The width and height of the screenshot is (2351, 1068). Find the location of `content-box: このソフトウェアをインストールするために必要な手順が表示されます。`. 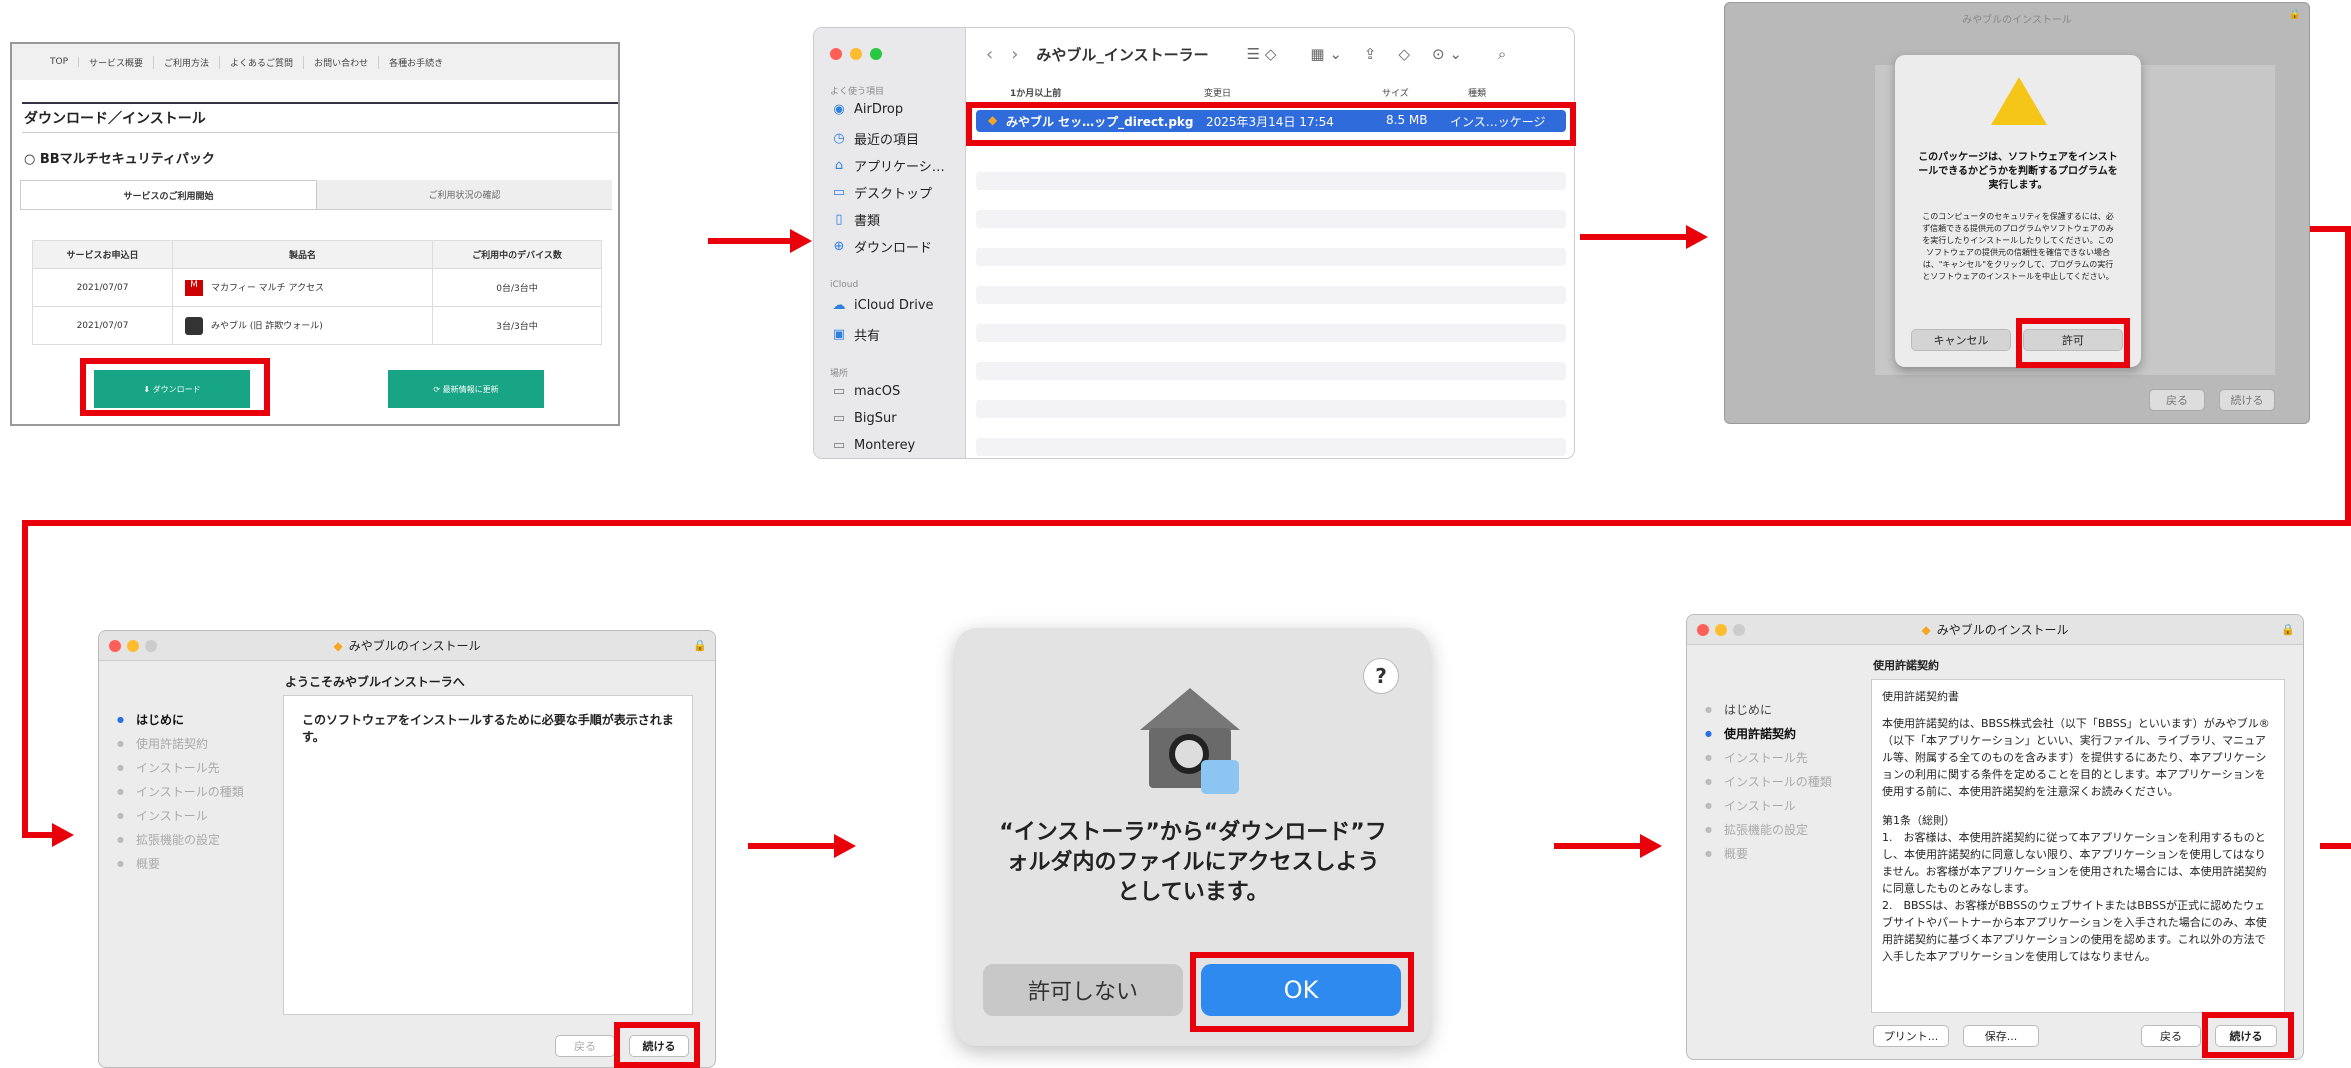

content-box: このソフトウェアをインストールするために必要な手順が表示されます。 is located at coordinates (488, 855).